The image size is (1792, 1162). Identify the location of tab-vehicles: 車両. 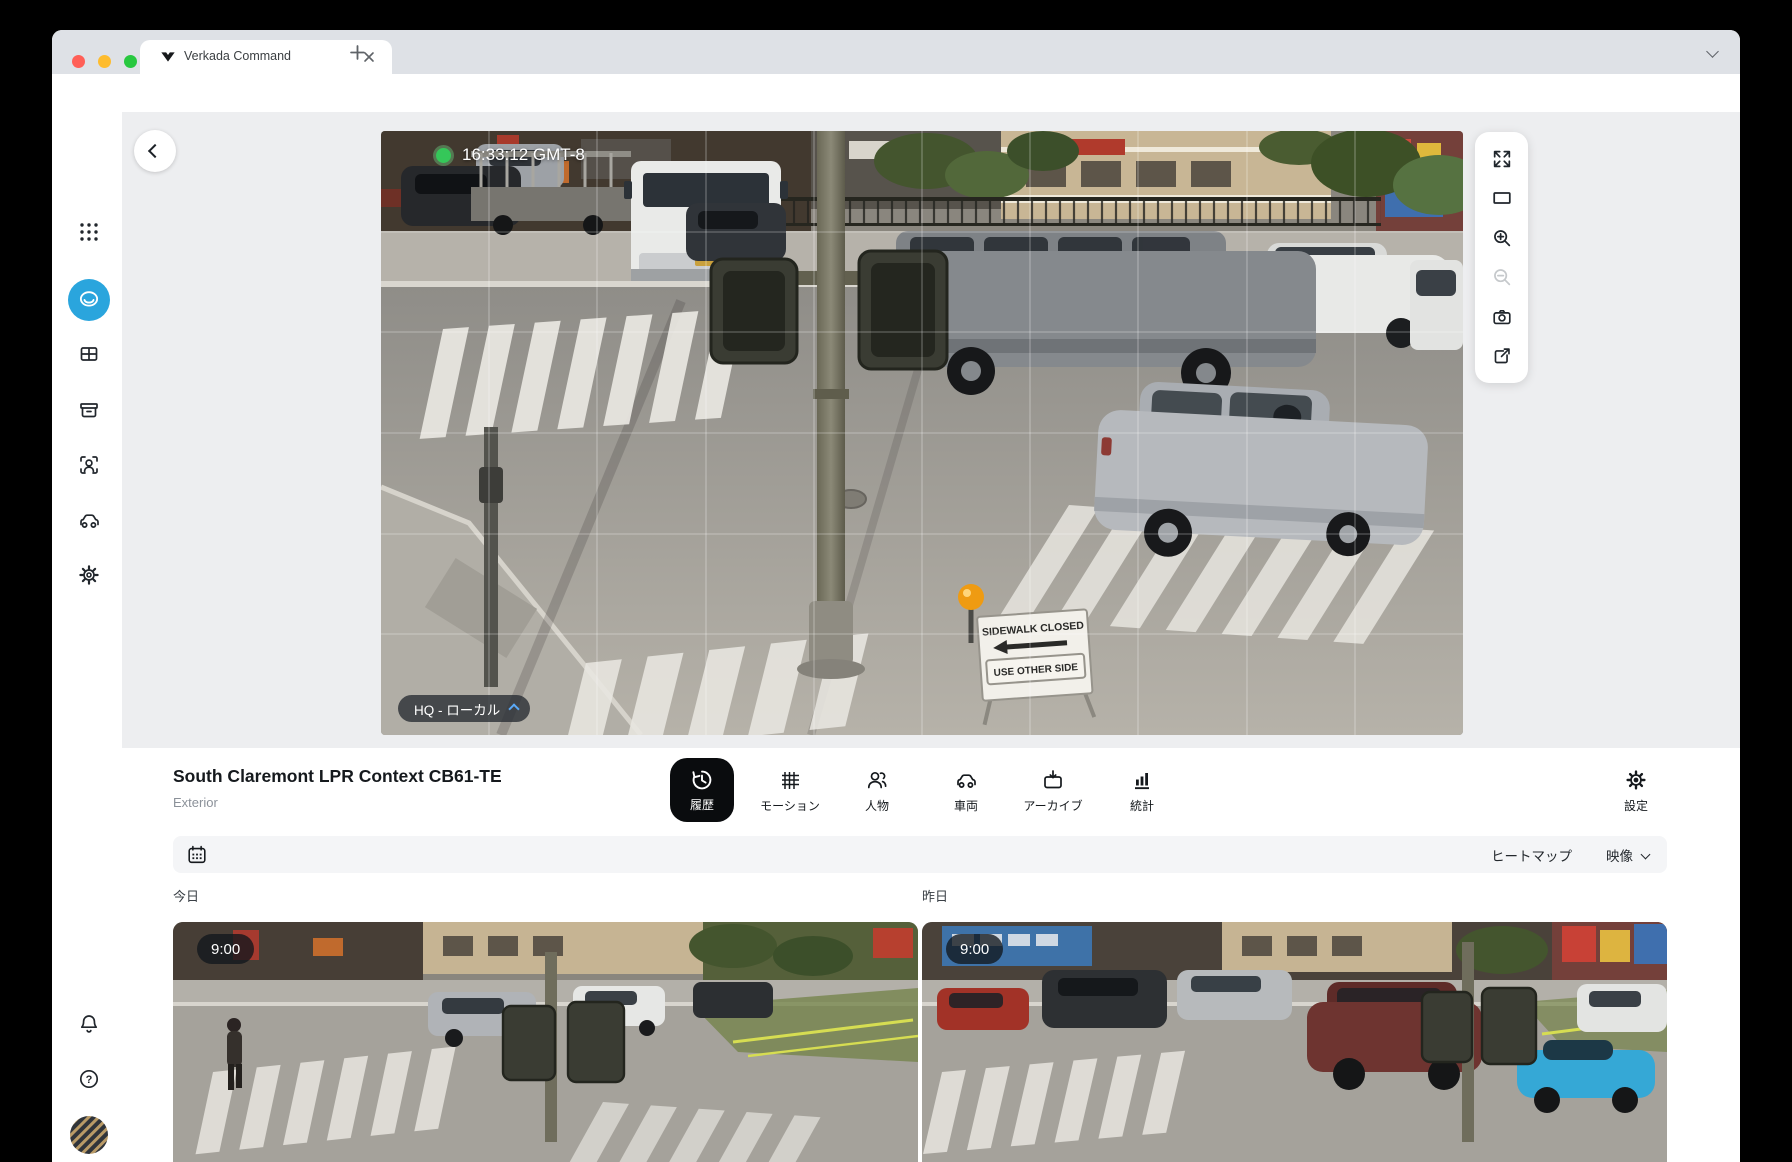
(966, 791).